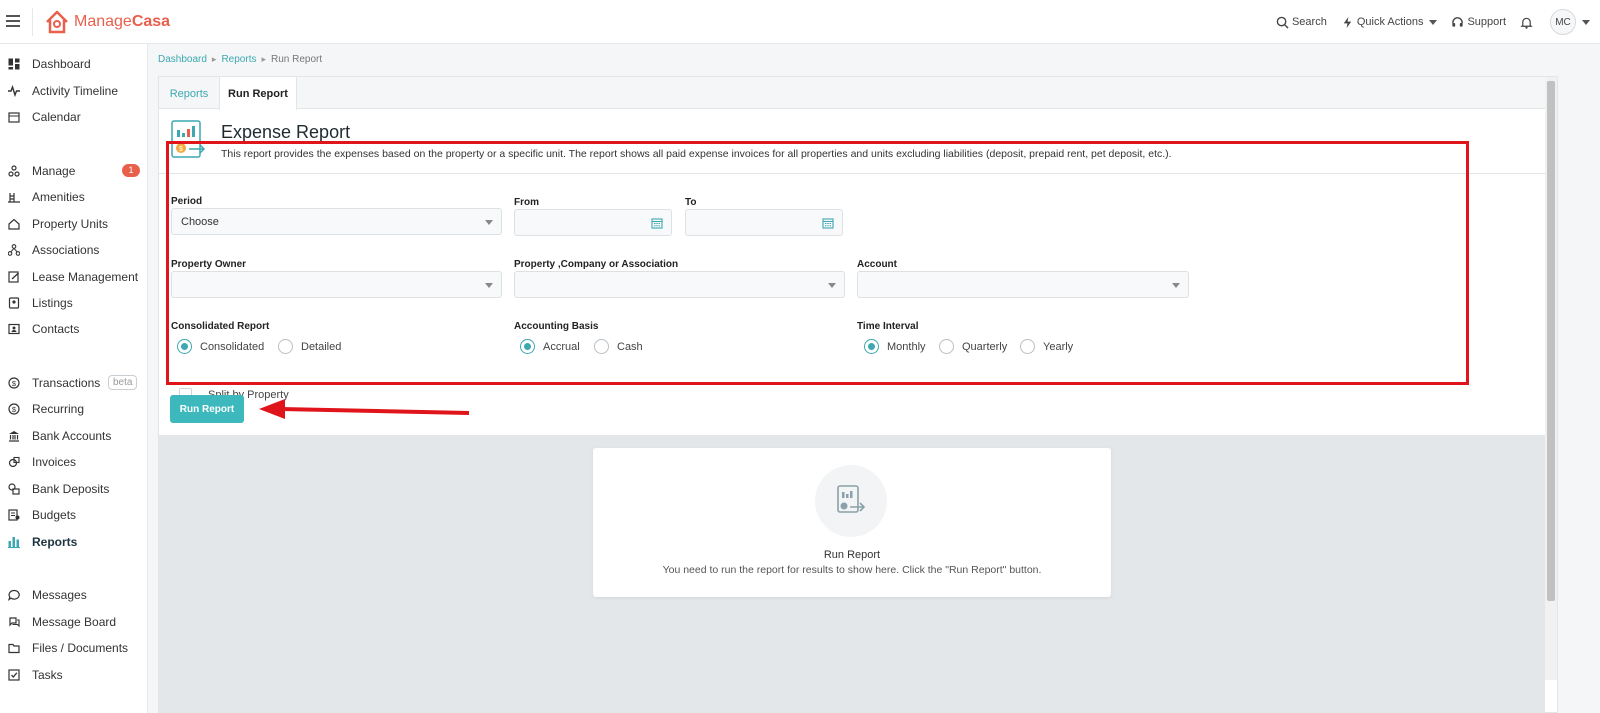 This screenshot has height=713, width=1600. What do you see at coordinates (14, 117) in the screenshot?
I see `calendar-icon` at bounding box center [14, 117].